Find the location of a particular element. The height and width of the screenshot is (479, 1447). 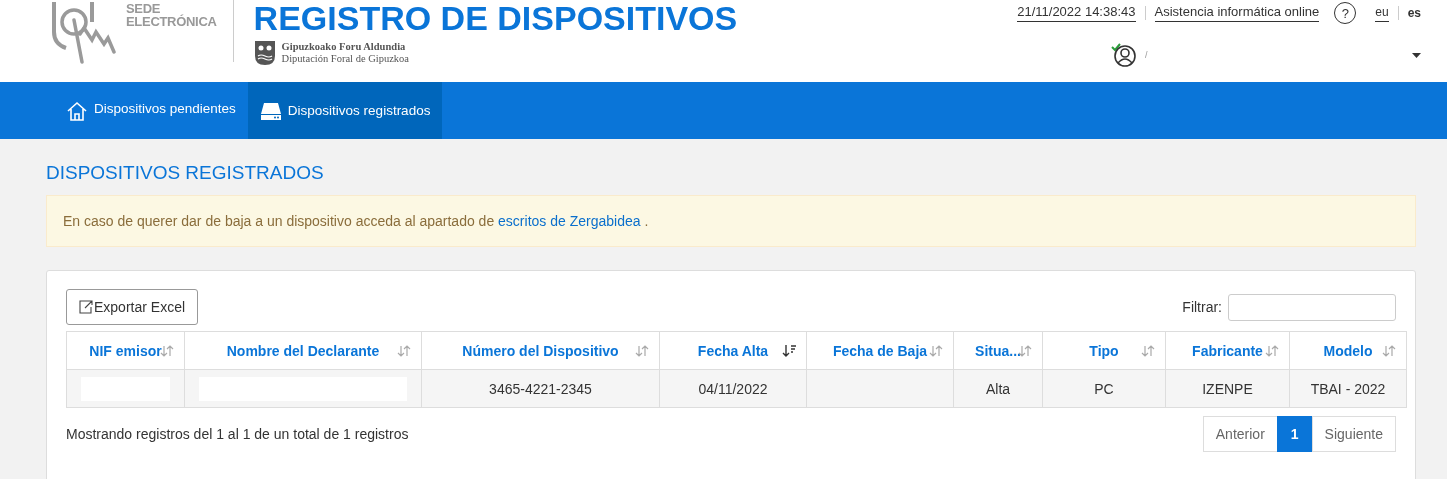

pagination-button: Anterior is located at coordinates (1240, 434).